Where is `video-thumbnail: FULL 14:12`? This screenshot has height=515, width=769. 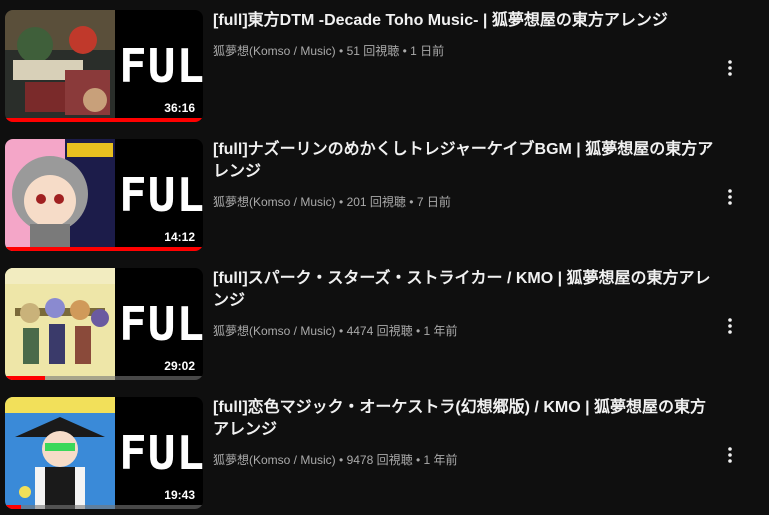 video-thumbnail: FULL 14:12 is located at coordinates (104, 195).